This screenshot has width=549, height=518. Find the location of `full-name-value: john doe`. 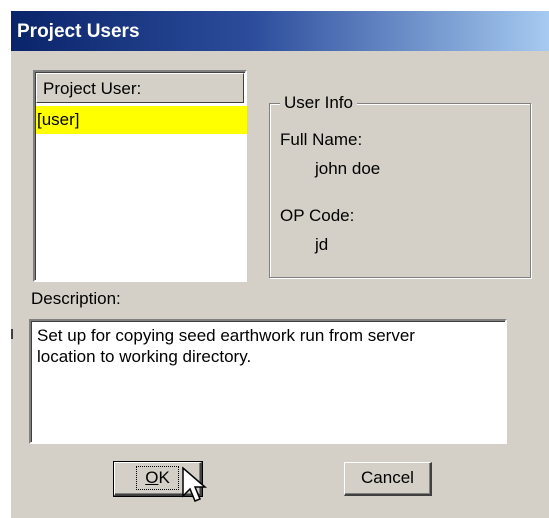

full-name-value: john doe is located at coordinates (348, 168).